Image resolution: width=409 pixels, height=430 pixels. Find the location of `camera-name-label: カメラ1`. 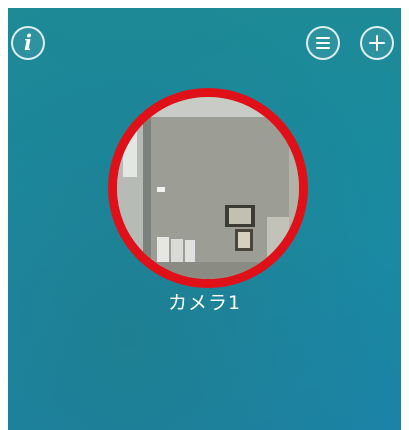

camera-name-label: カメラ1 is located at coordinates (204, 303).